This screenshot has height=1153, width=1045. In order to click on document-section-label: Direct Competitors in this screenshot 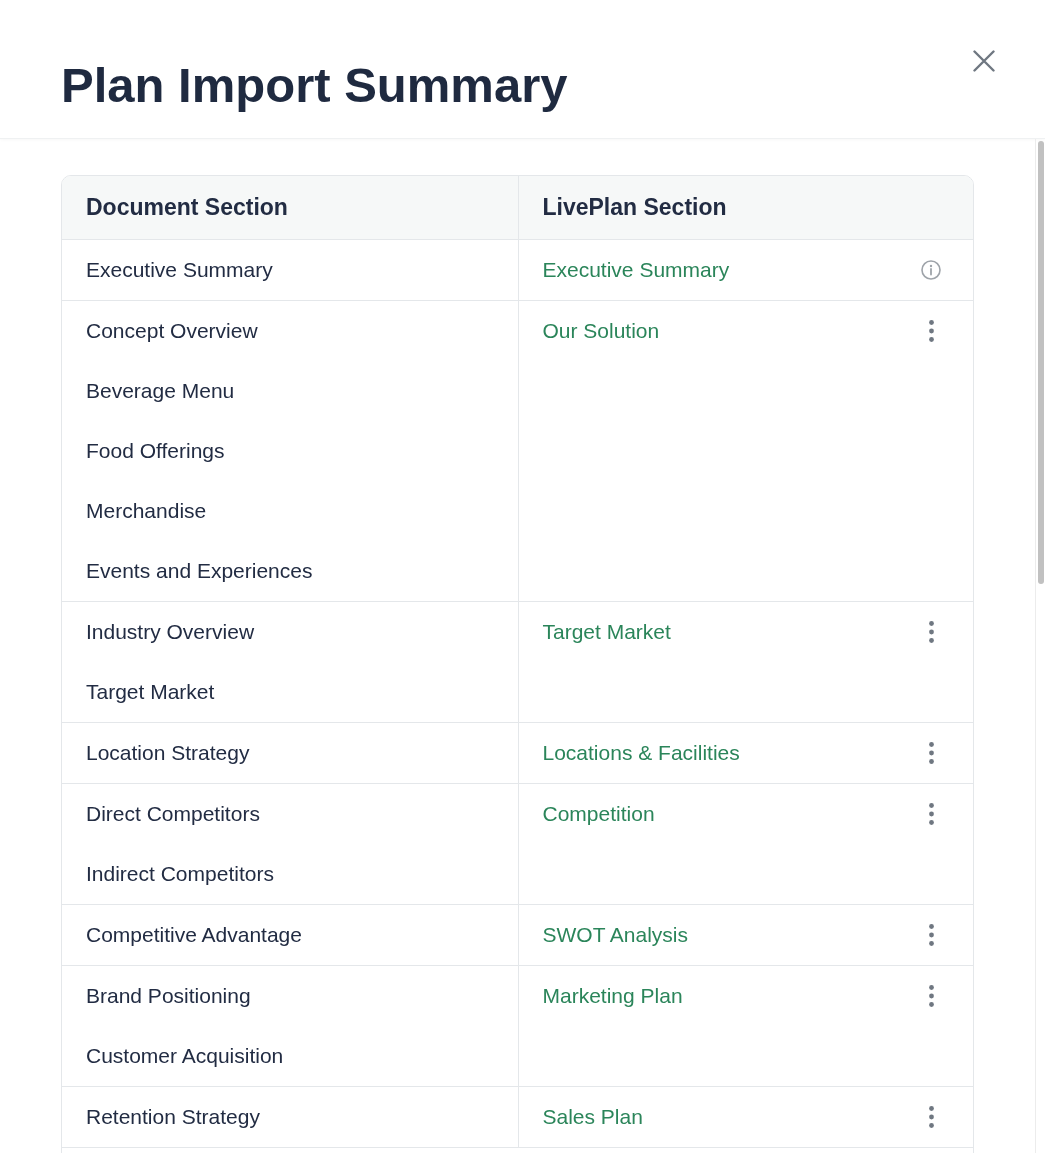, I will do `click(173, 814)`.